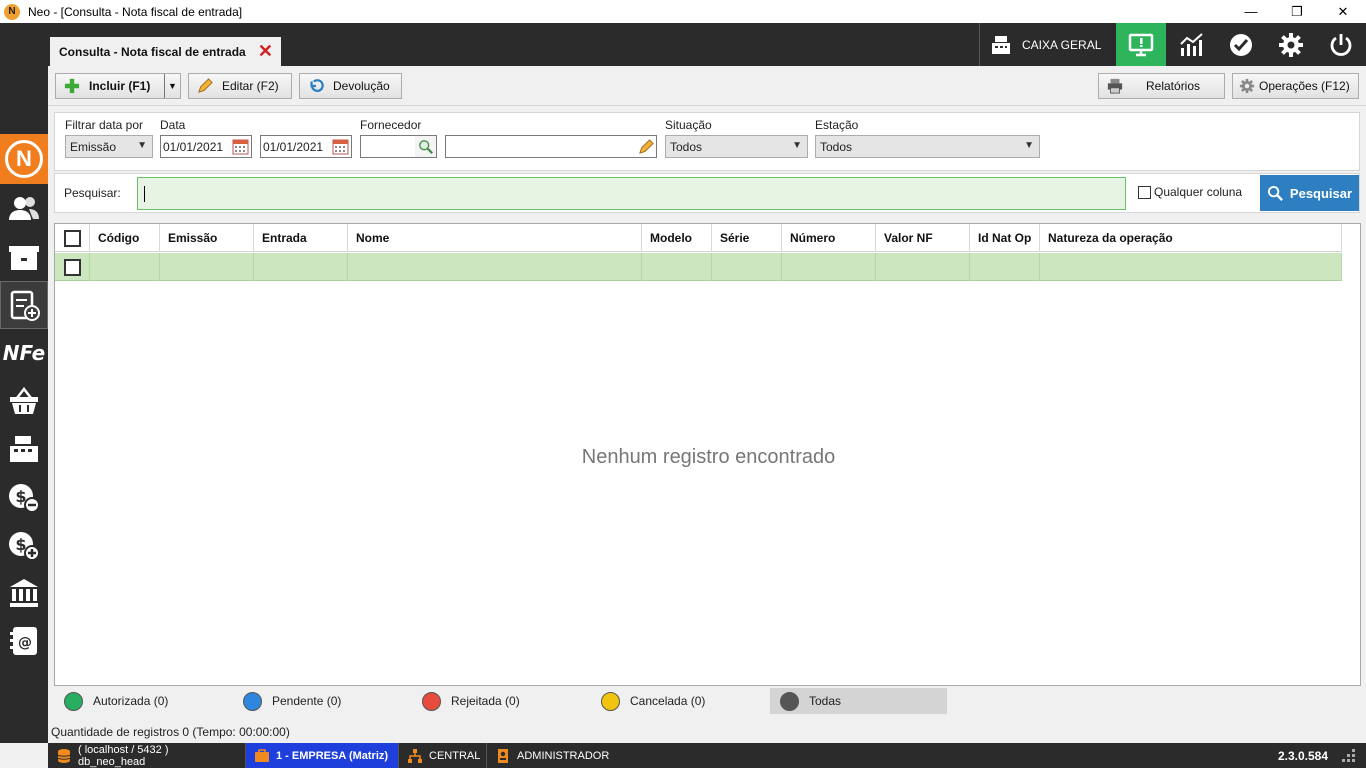  I want to click on fornecedor-name-field, so click(551, 146).